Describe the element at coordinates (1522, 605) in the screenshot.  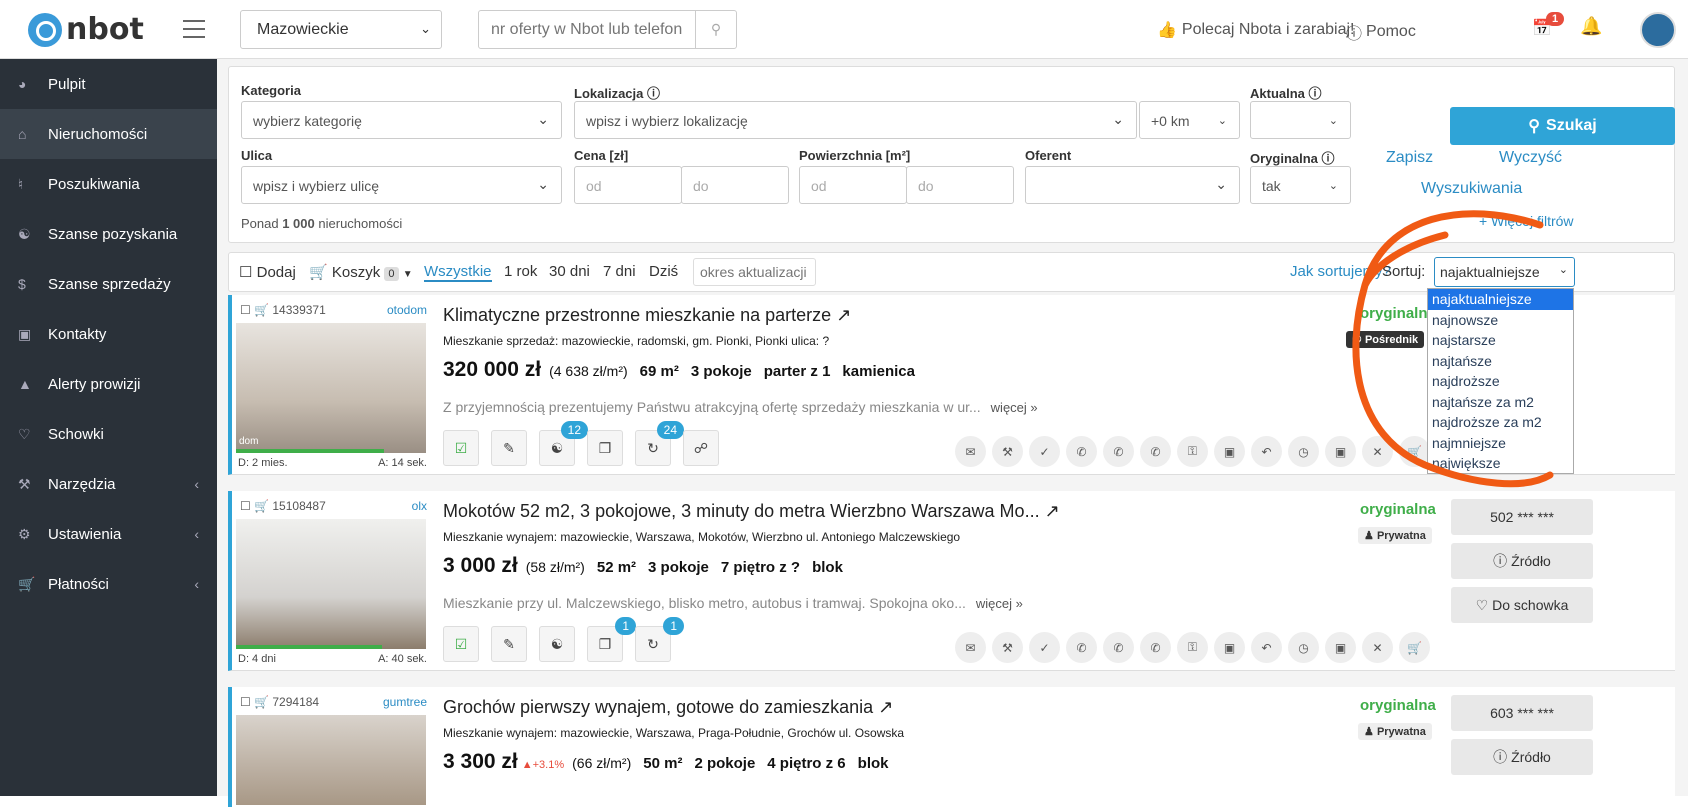
I see `clipboard-button: ♡ Do schowka` at that location.